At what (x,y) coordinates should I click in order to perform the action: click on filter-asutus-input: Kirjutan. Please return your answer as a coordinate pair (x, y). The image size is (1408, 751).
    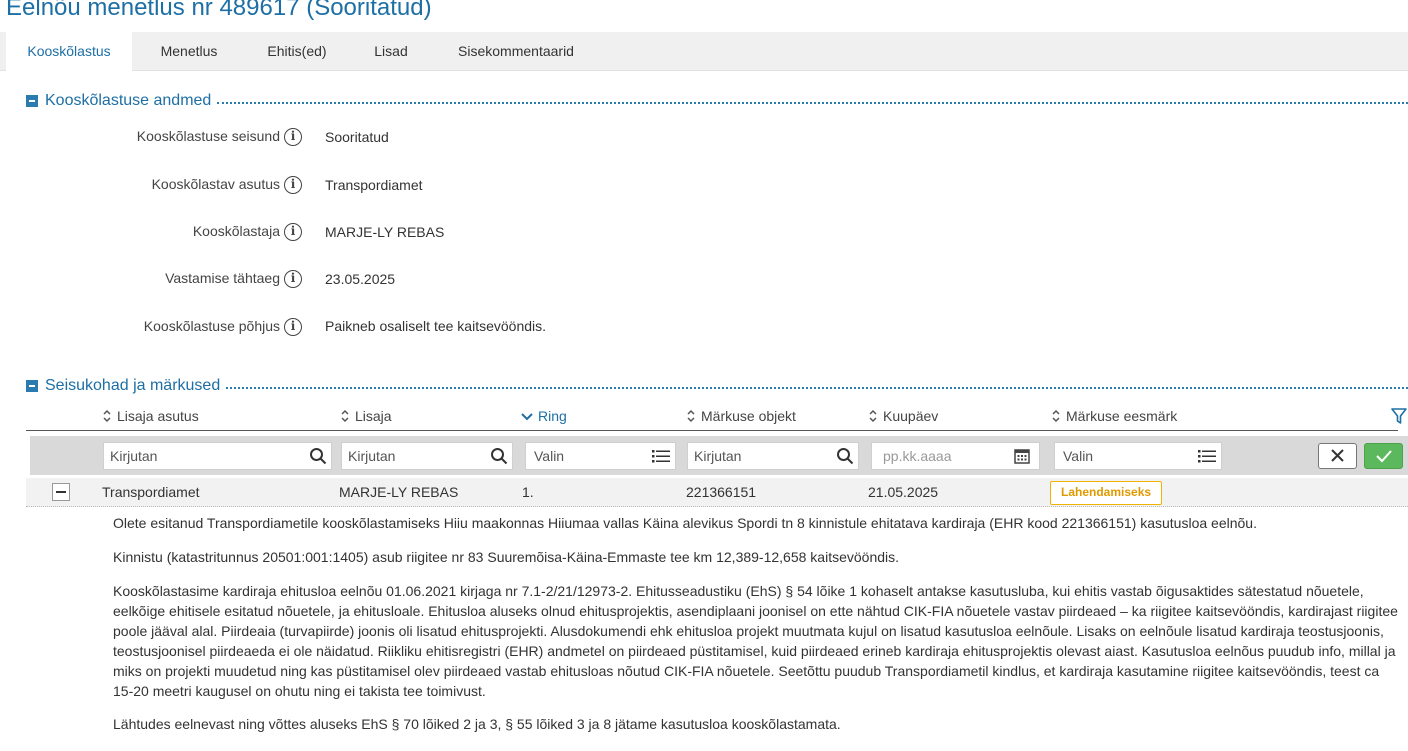
    Looking at the image, I should click on (217, 456).